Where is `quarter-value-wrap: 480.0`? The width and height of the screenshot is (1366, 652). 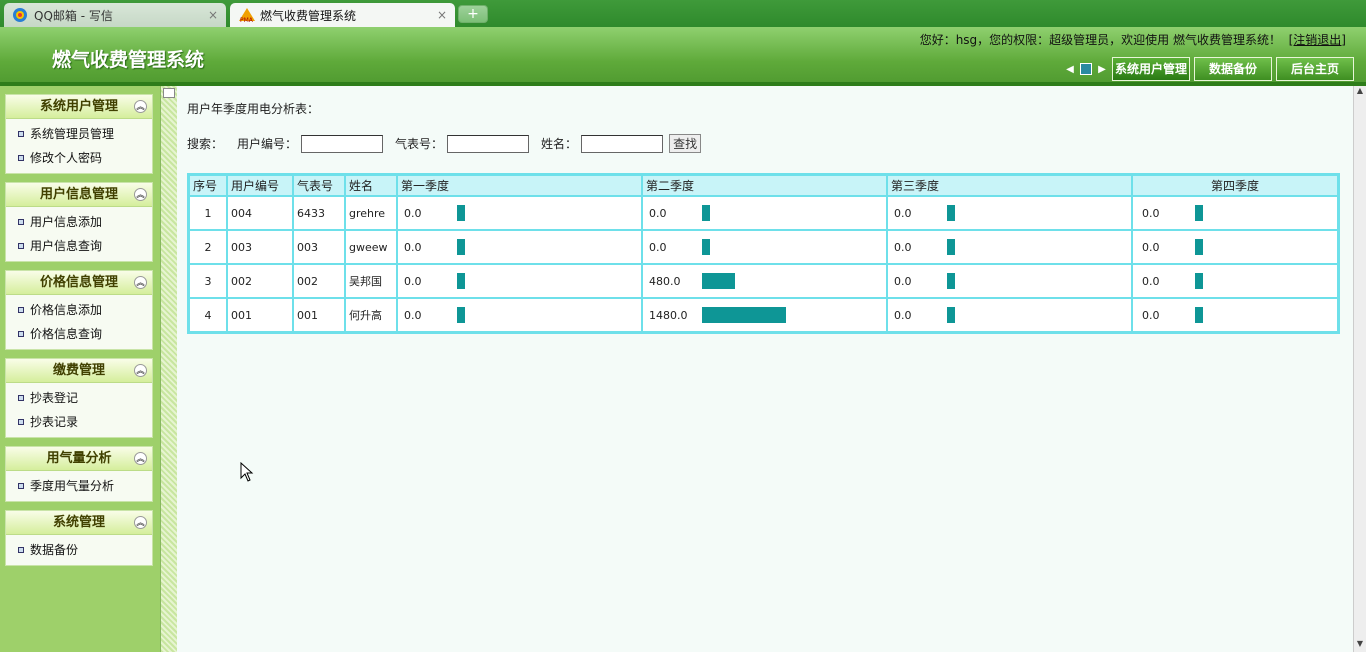 quarter-value-wrap: 480.0 is located at coordinates (764, 281).